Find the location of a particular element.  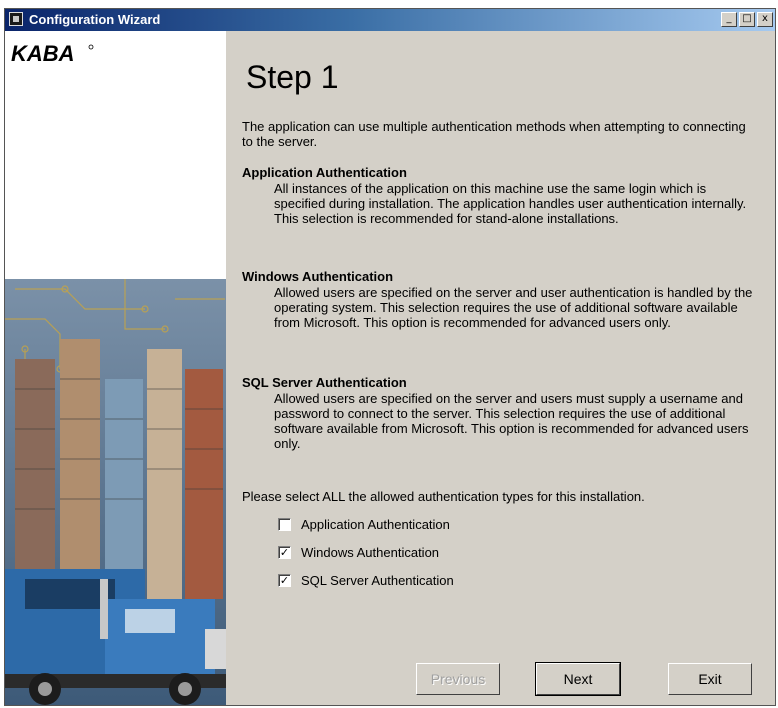

section-title-sql: SQL Server Authentication is located at coordinates (324, 382).